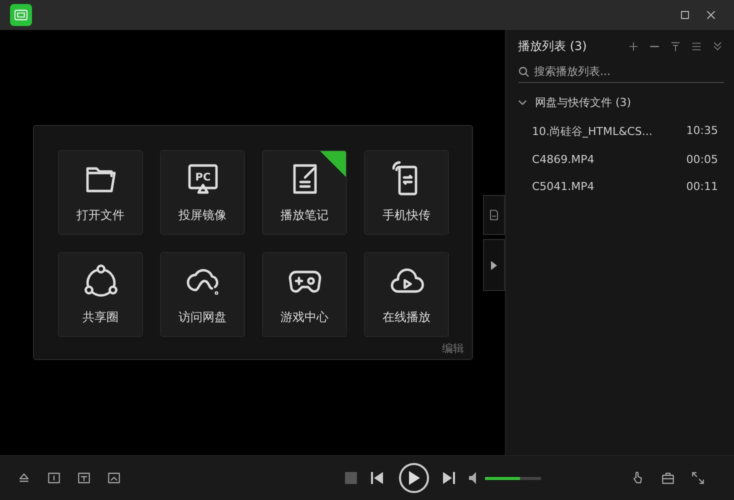  I want to click on note-tab-button, so click(494, 215).